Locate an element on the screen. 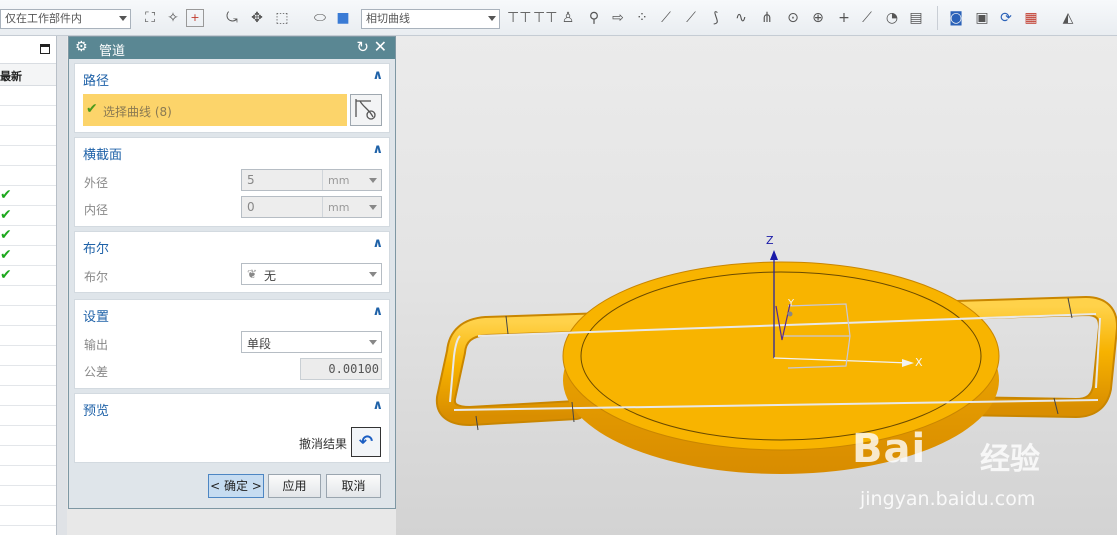 The width and height of the screenshot is (1117, 535). grid-icon: ⇨ is located at coordinates (618, 18).